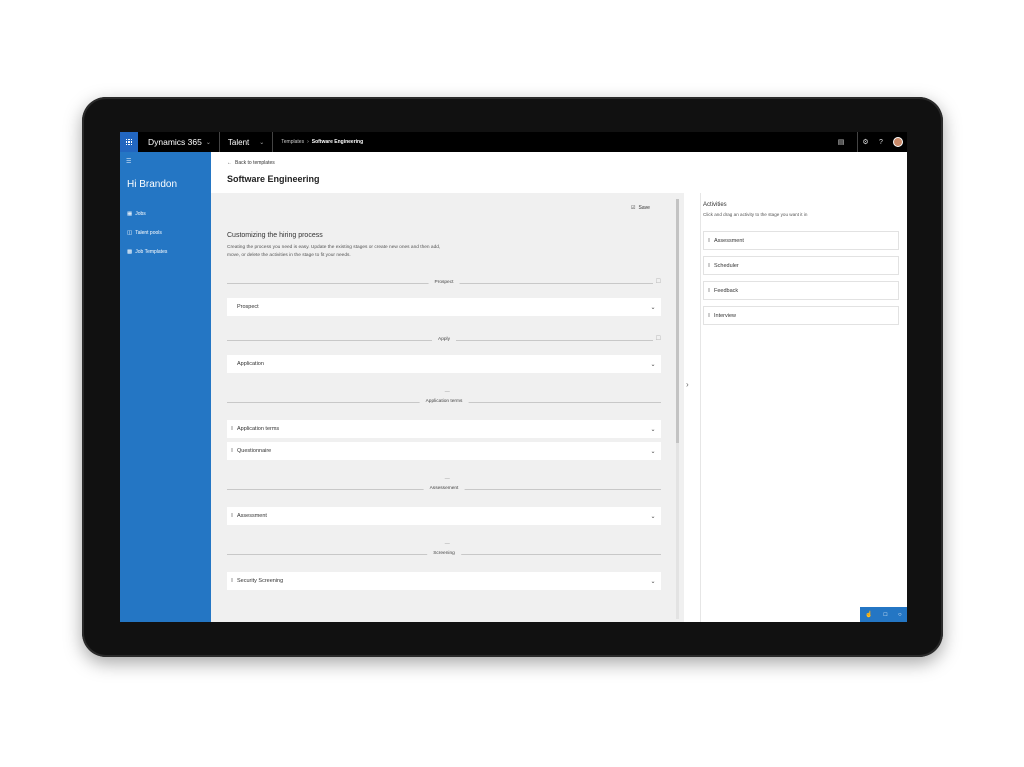  I want to click on save-icon: ☑, so click(633, 208).